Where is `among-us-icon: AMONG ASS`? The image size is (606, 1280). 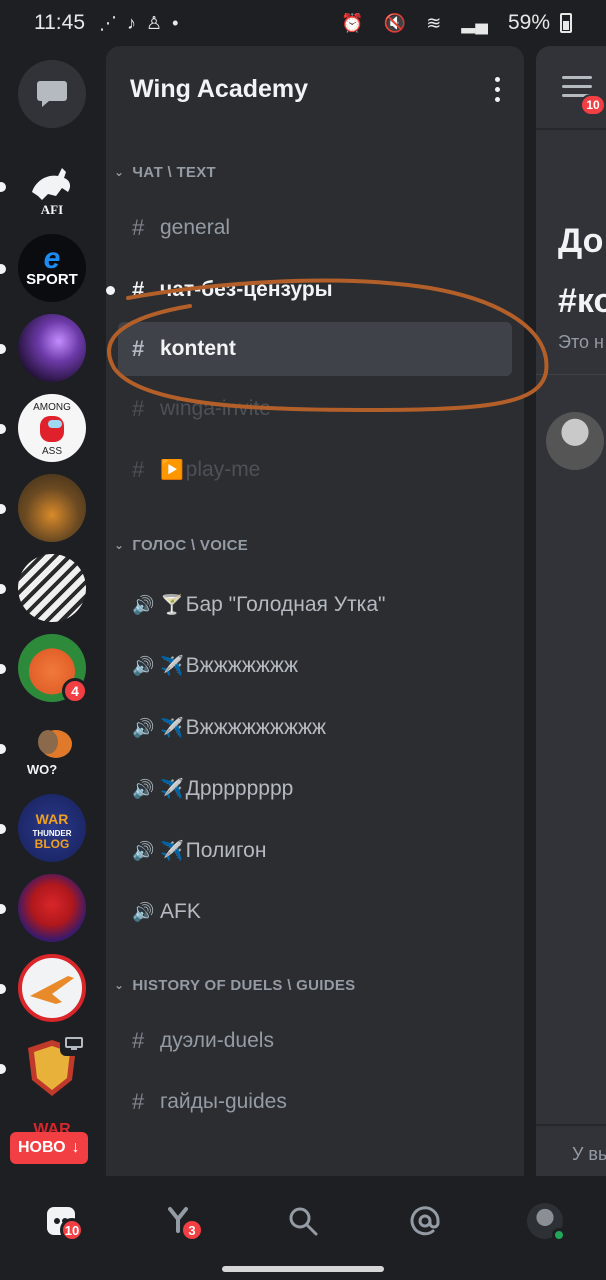 among-us-icon: AMONG ASS is located at coordinates (52, 429).